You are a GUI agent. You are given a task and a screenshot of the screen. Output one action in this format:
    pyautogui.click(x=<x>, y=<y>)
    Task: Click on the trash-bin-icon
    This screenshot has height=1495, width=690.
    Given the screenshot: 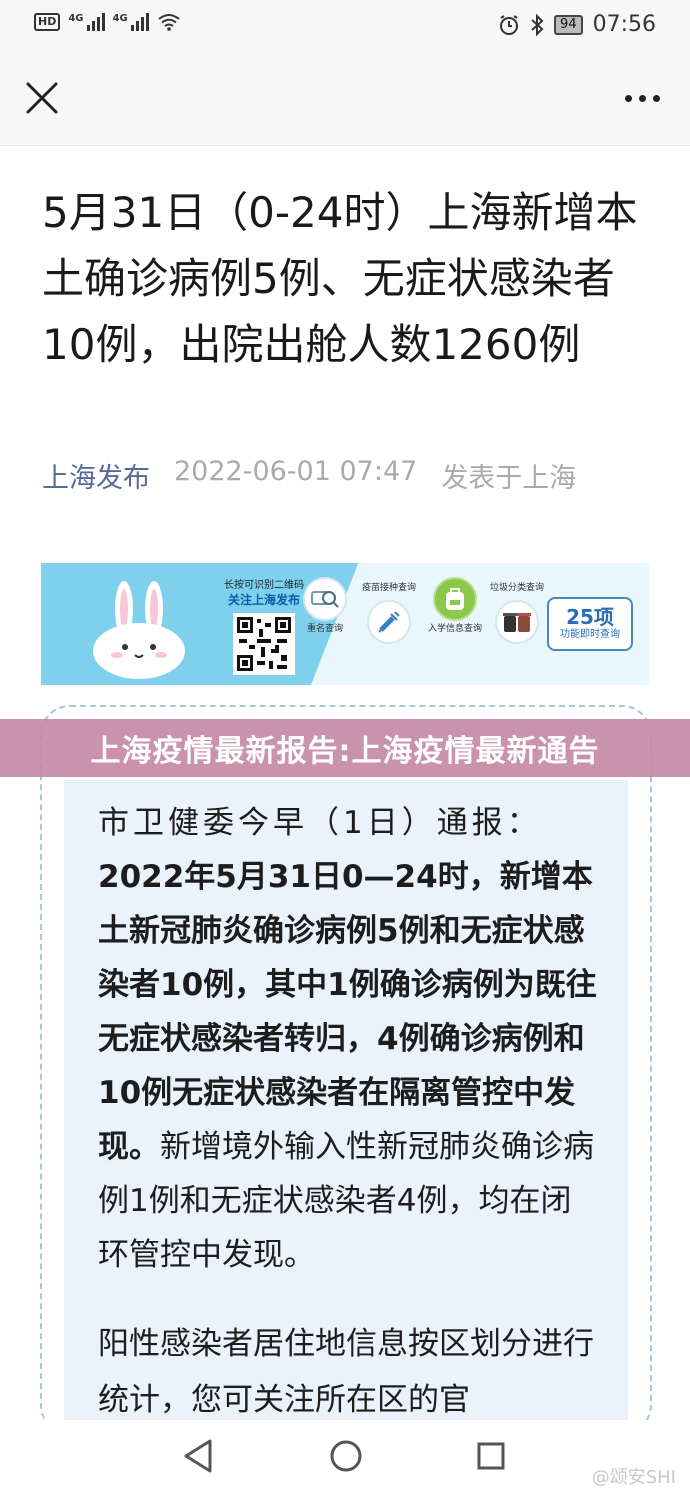 What is the action you would take?
    pyautogui.click(x=517, y=622)
    